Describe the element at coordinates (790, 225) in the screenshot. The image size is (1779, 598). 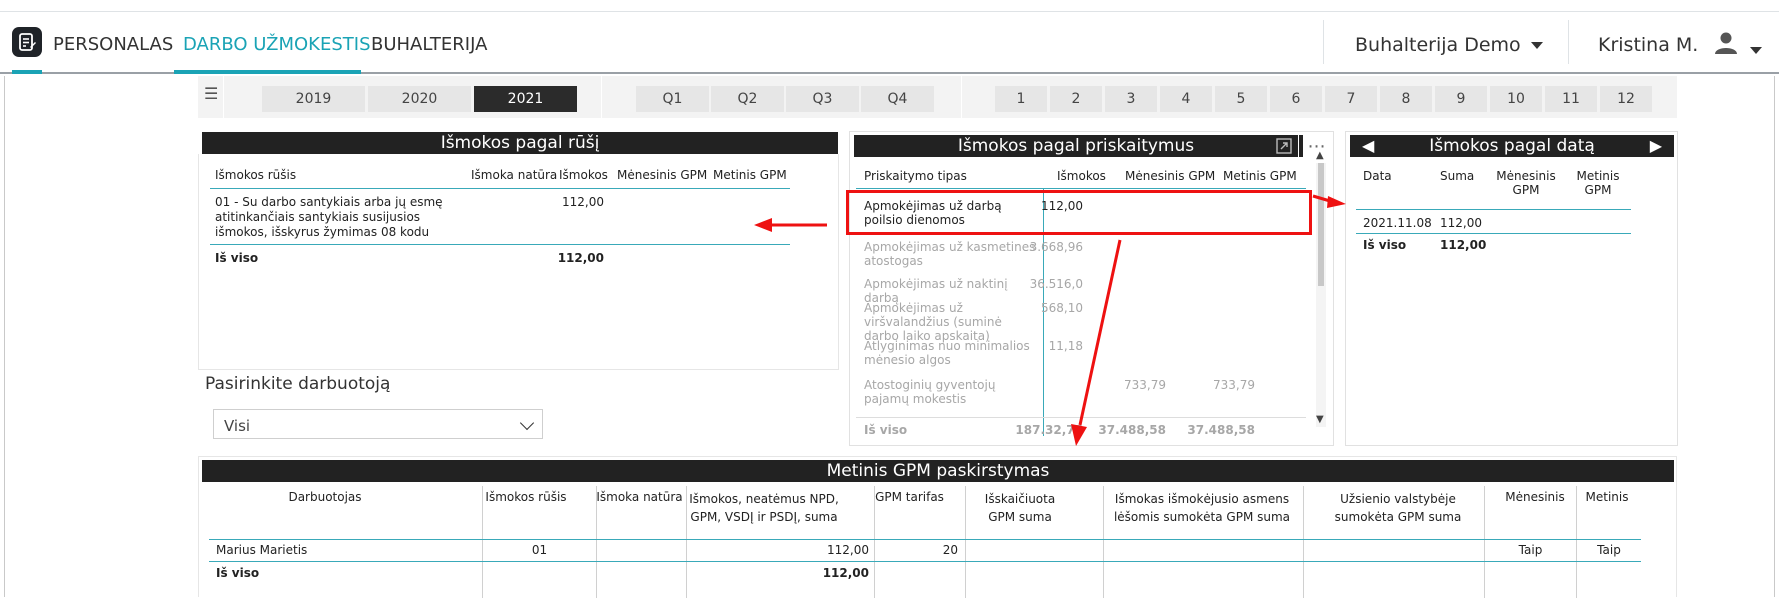
I see `arrow-to-left-panel` at that location.